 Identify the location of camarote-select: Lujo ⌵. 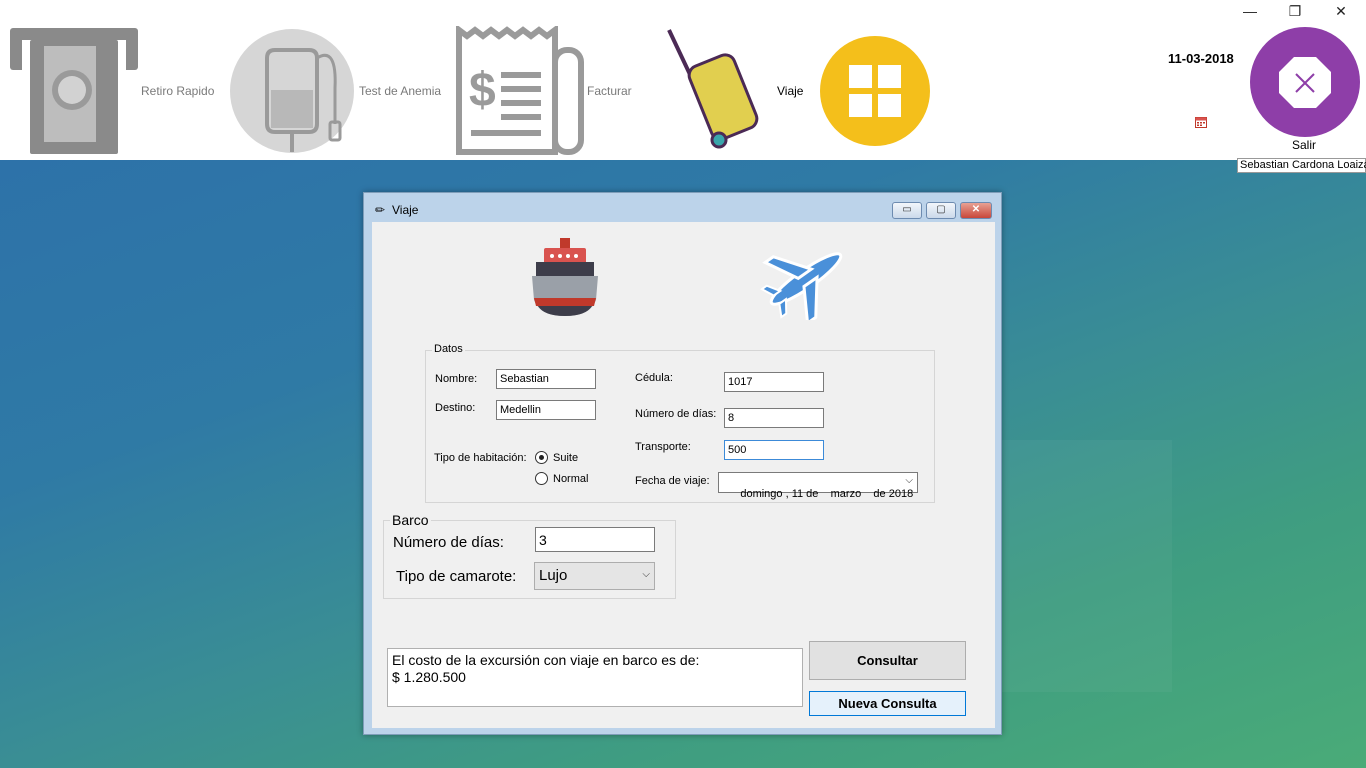
(594, 576).